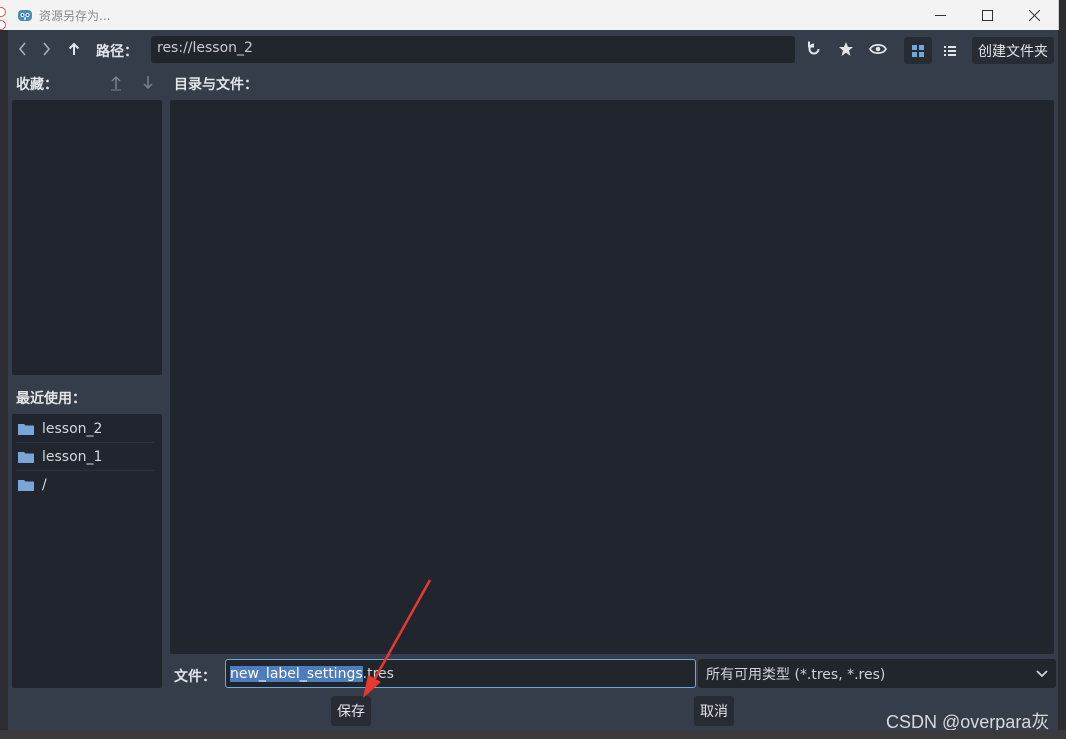  Describe the element at coordinates (87, 551) in the screenshot. I see `recent-list: lesson_2 lesson_1 /` at that location.